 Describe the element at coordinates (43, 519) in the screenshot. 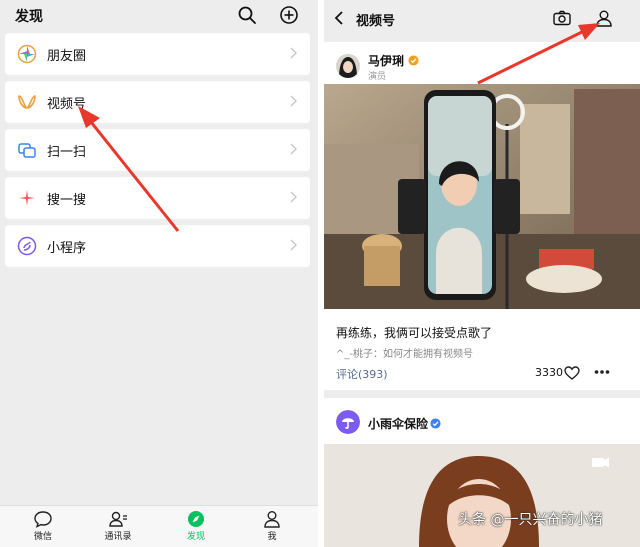

I see `chat-bubble-icon` at that location.